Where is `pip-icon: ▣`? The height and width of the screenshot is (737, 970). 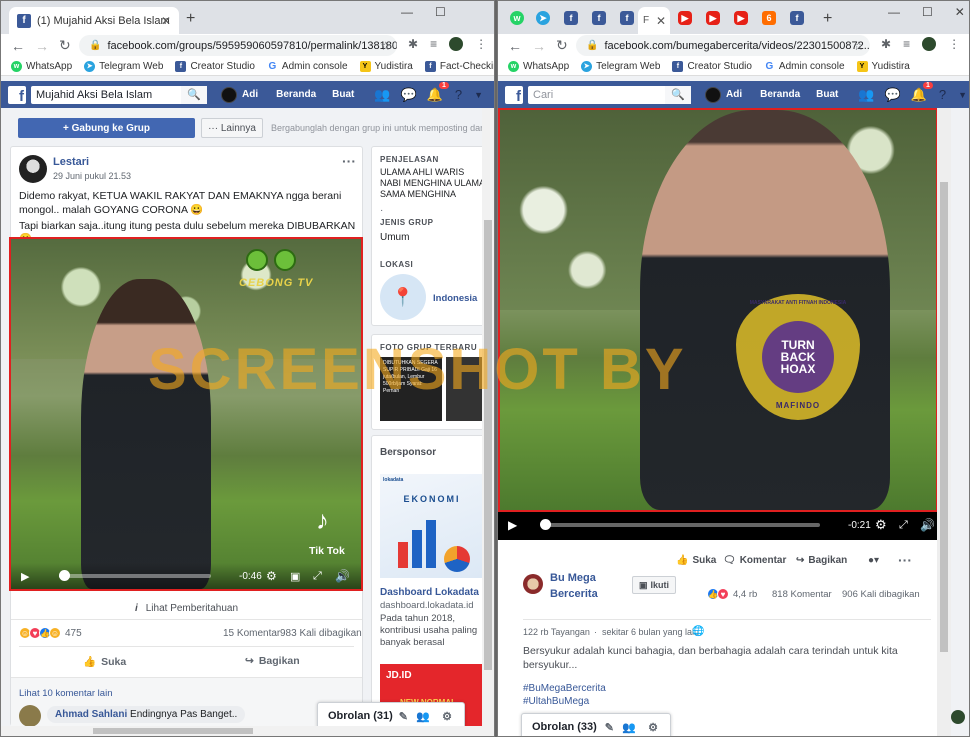 pip-icon: ▣ is located at coordinates (295, 576).